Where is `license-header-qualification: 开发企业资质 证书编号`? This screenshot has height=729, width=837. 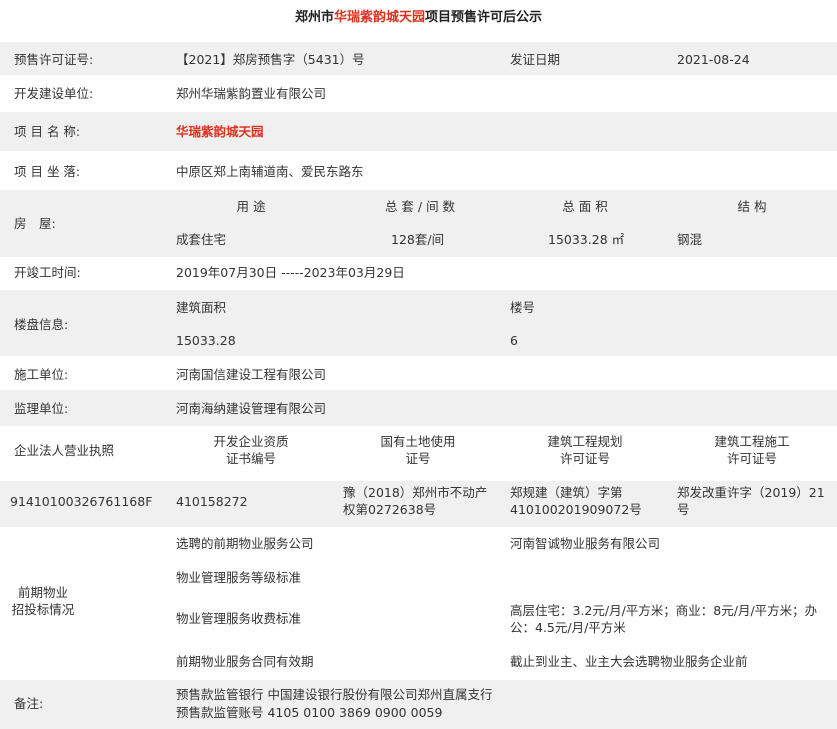 license-header-qualification: 开发企业资质 证书编号 is located at coordinates (251, 450).